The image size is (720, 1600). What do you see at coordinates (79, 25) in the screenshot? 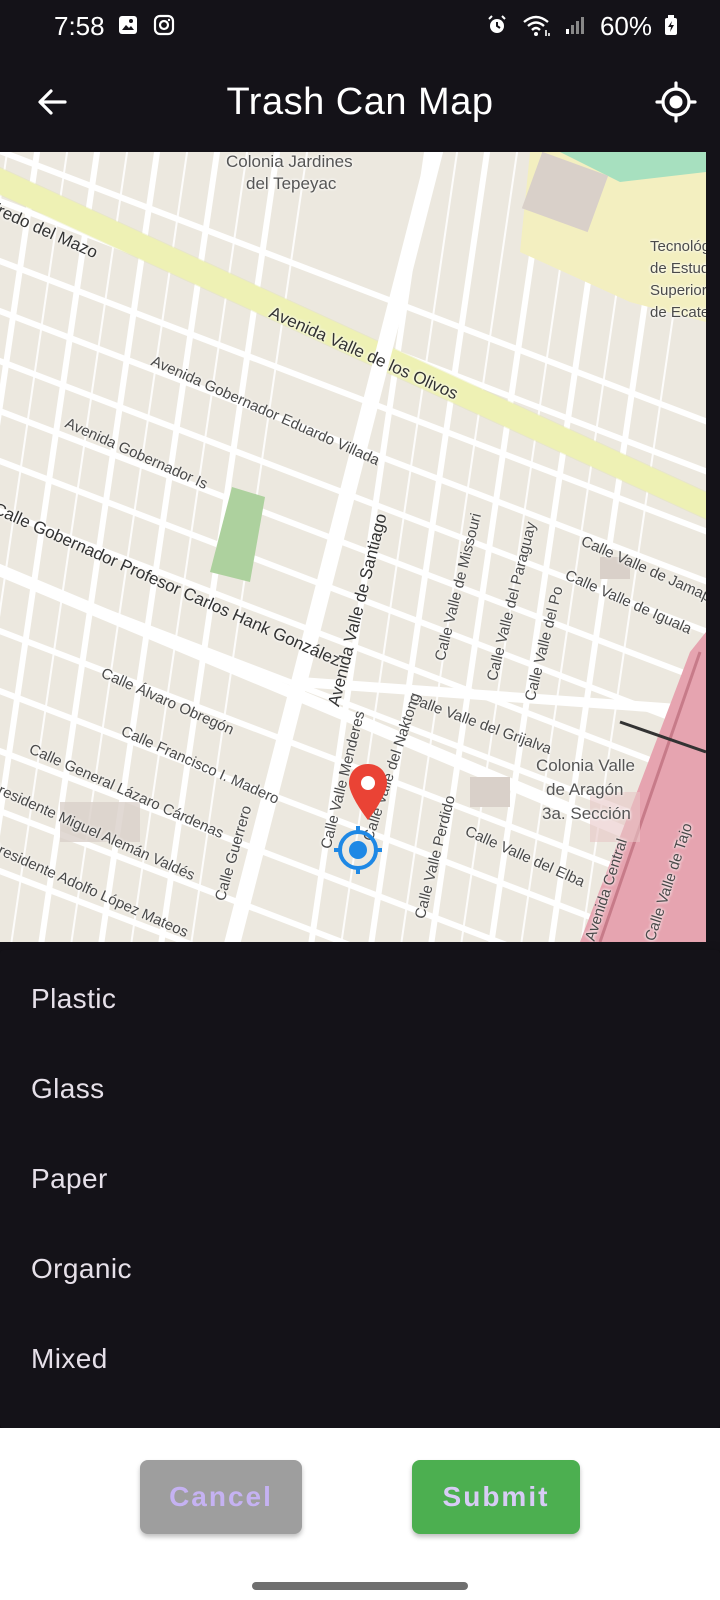
I see `status-time: 7:58` at bounding box center [79, 25].